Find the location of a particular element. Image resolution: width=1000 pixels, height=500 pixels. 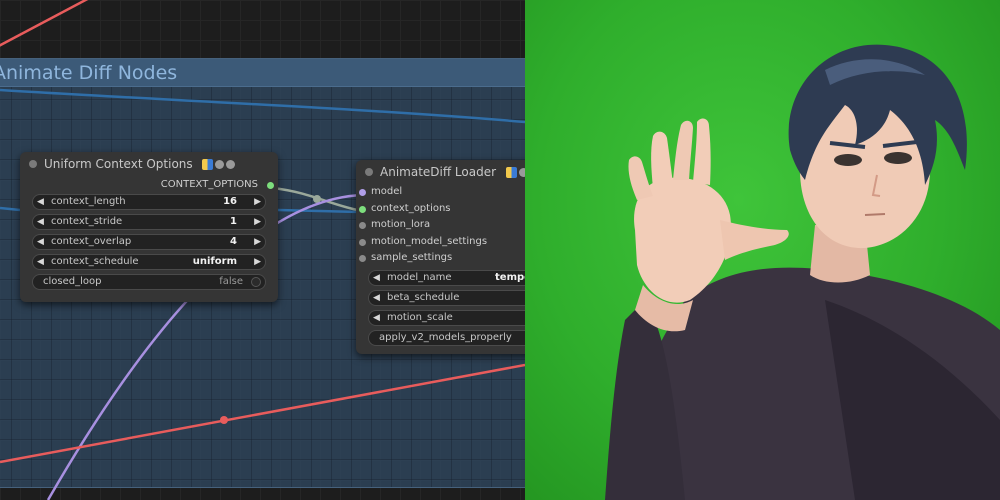

widget-label: context_length is located at coordinates (88, 201).